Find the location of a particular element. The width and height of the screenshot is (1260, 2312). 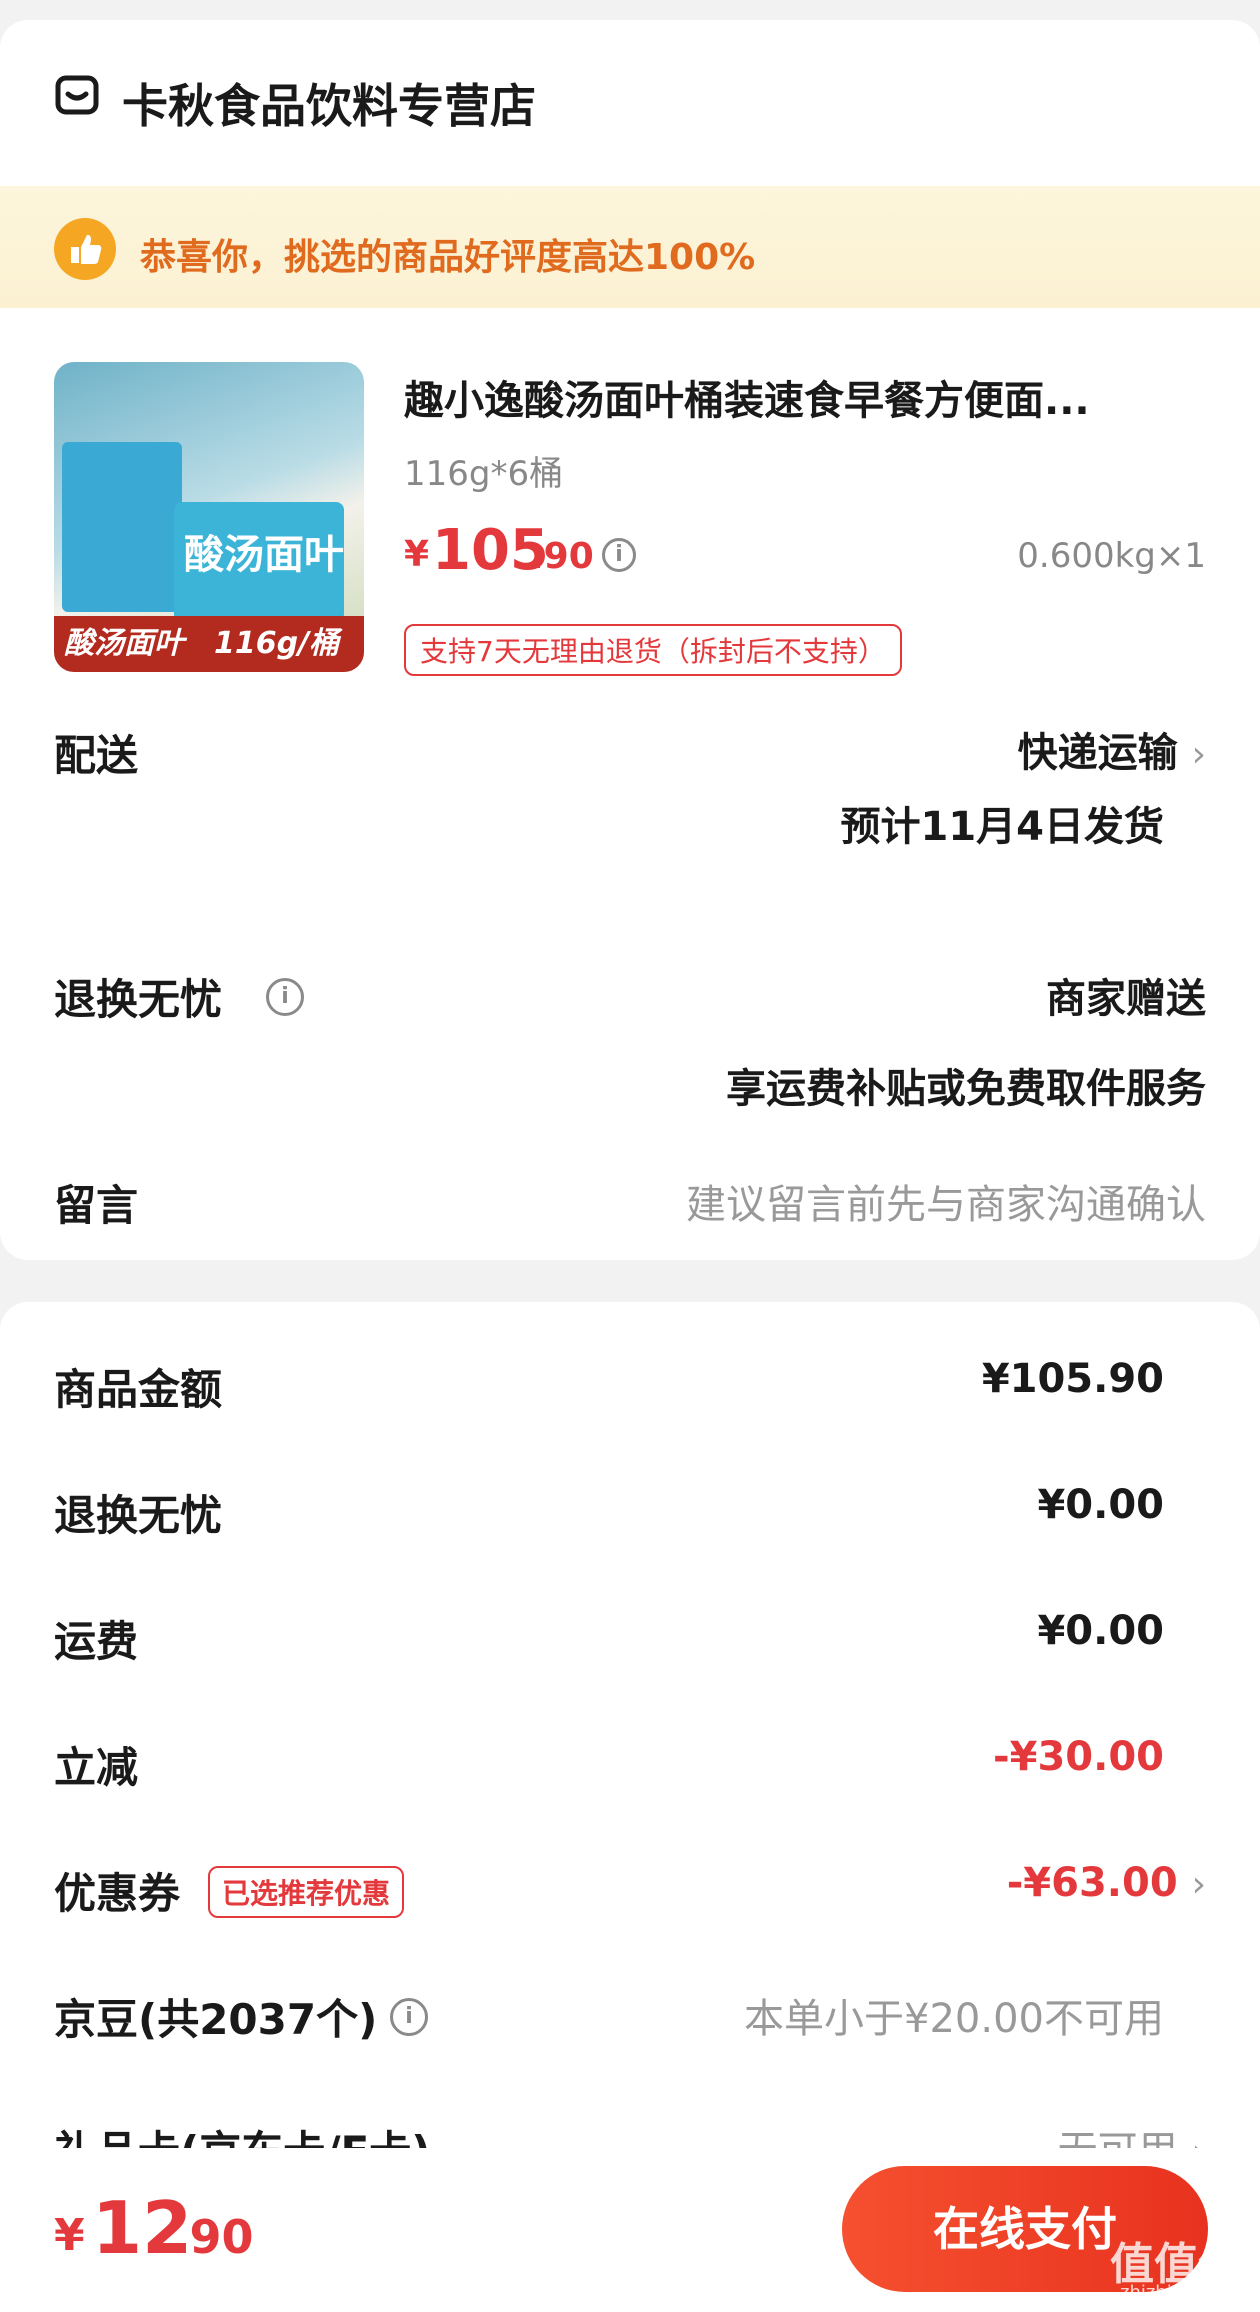

watermark-sub: zhizhizhi.com is located at coordinates (1181, 2292).